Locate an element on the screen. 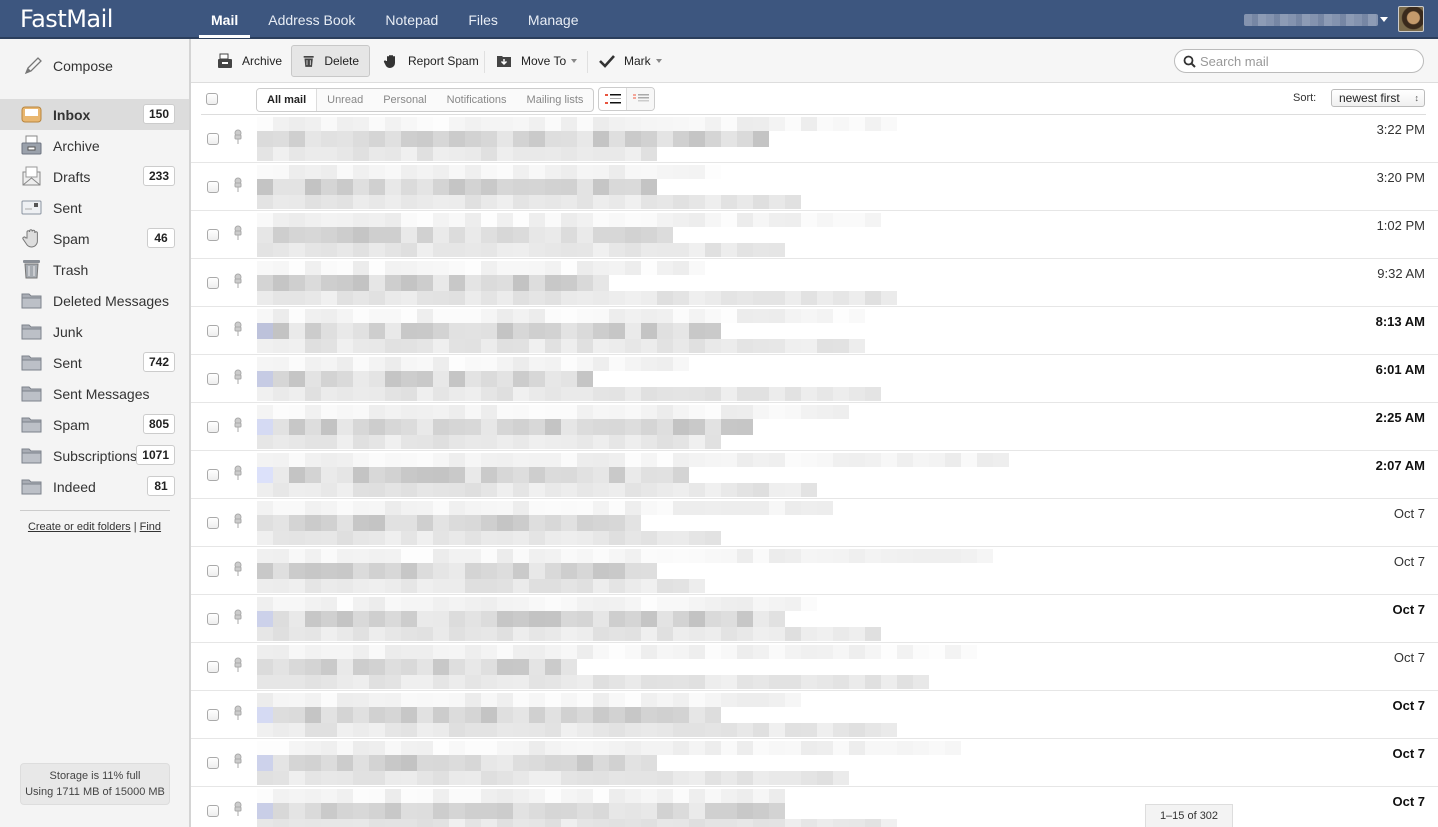 The width and height of the screenshot is (1438, 827). tab-manage: Manage is located at coordinates (553, 19).